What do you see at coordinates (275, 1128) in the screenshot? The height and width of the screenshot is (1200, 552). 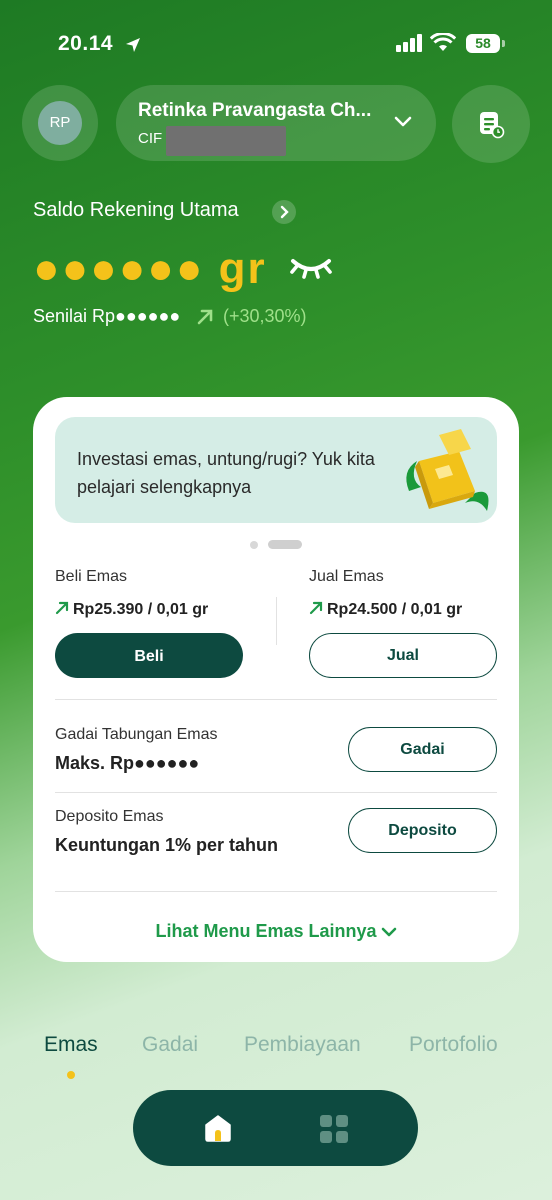 I see `bottom-navigation` at bounding box center [275, 1128].